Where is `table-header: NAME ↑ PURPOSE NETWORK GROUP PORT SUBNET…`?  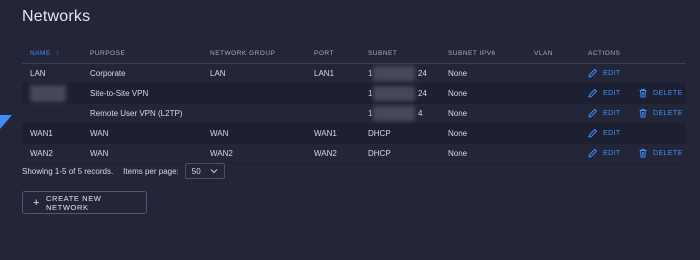 table-header: NAME ↑ PURPOSE NETWORK GROUP PORT SUBNET… is located at coordinates (354, 54).